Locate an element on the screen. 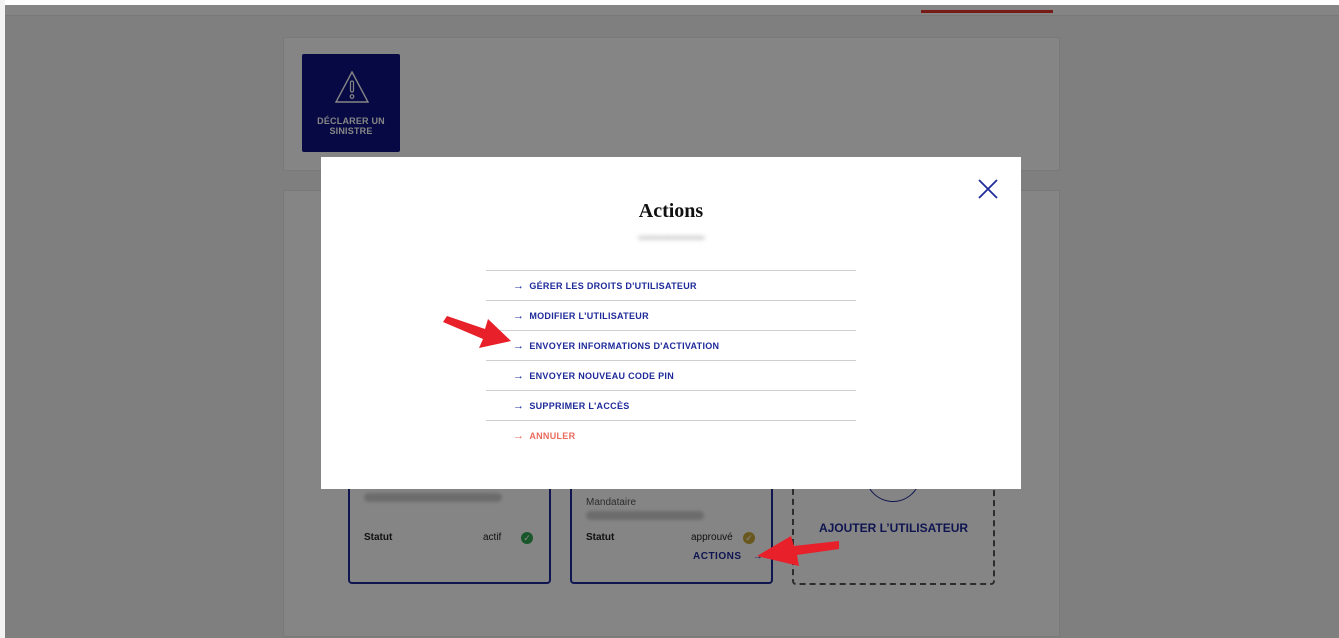 The width and height of the screenshot is (1339, 638). send-new-pin-action: → ENVOYER NOUVEAU CODE PIN is located at coordinates (671, 375).